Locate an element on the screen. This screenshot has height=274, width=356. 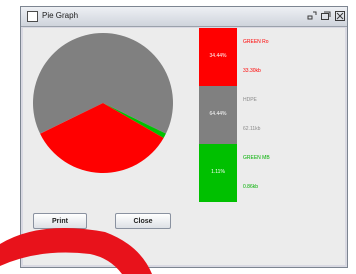
close-button: Close is located at coordinates (143, 221).